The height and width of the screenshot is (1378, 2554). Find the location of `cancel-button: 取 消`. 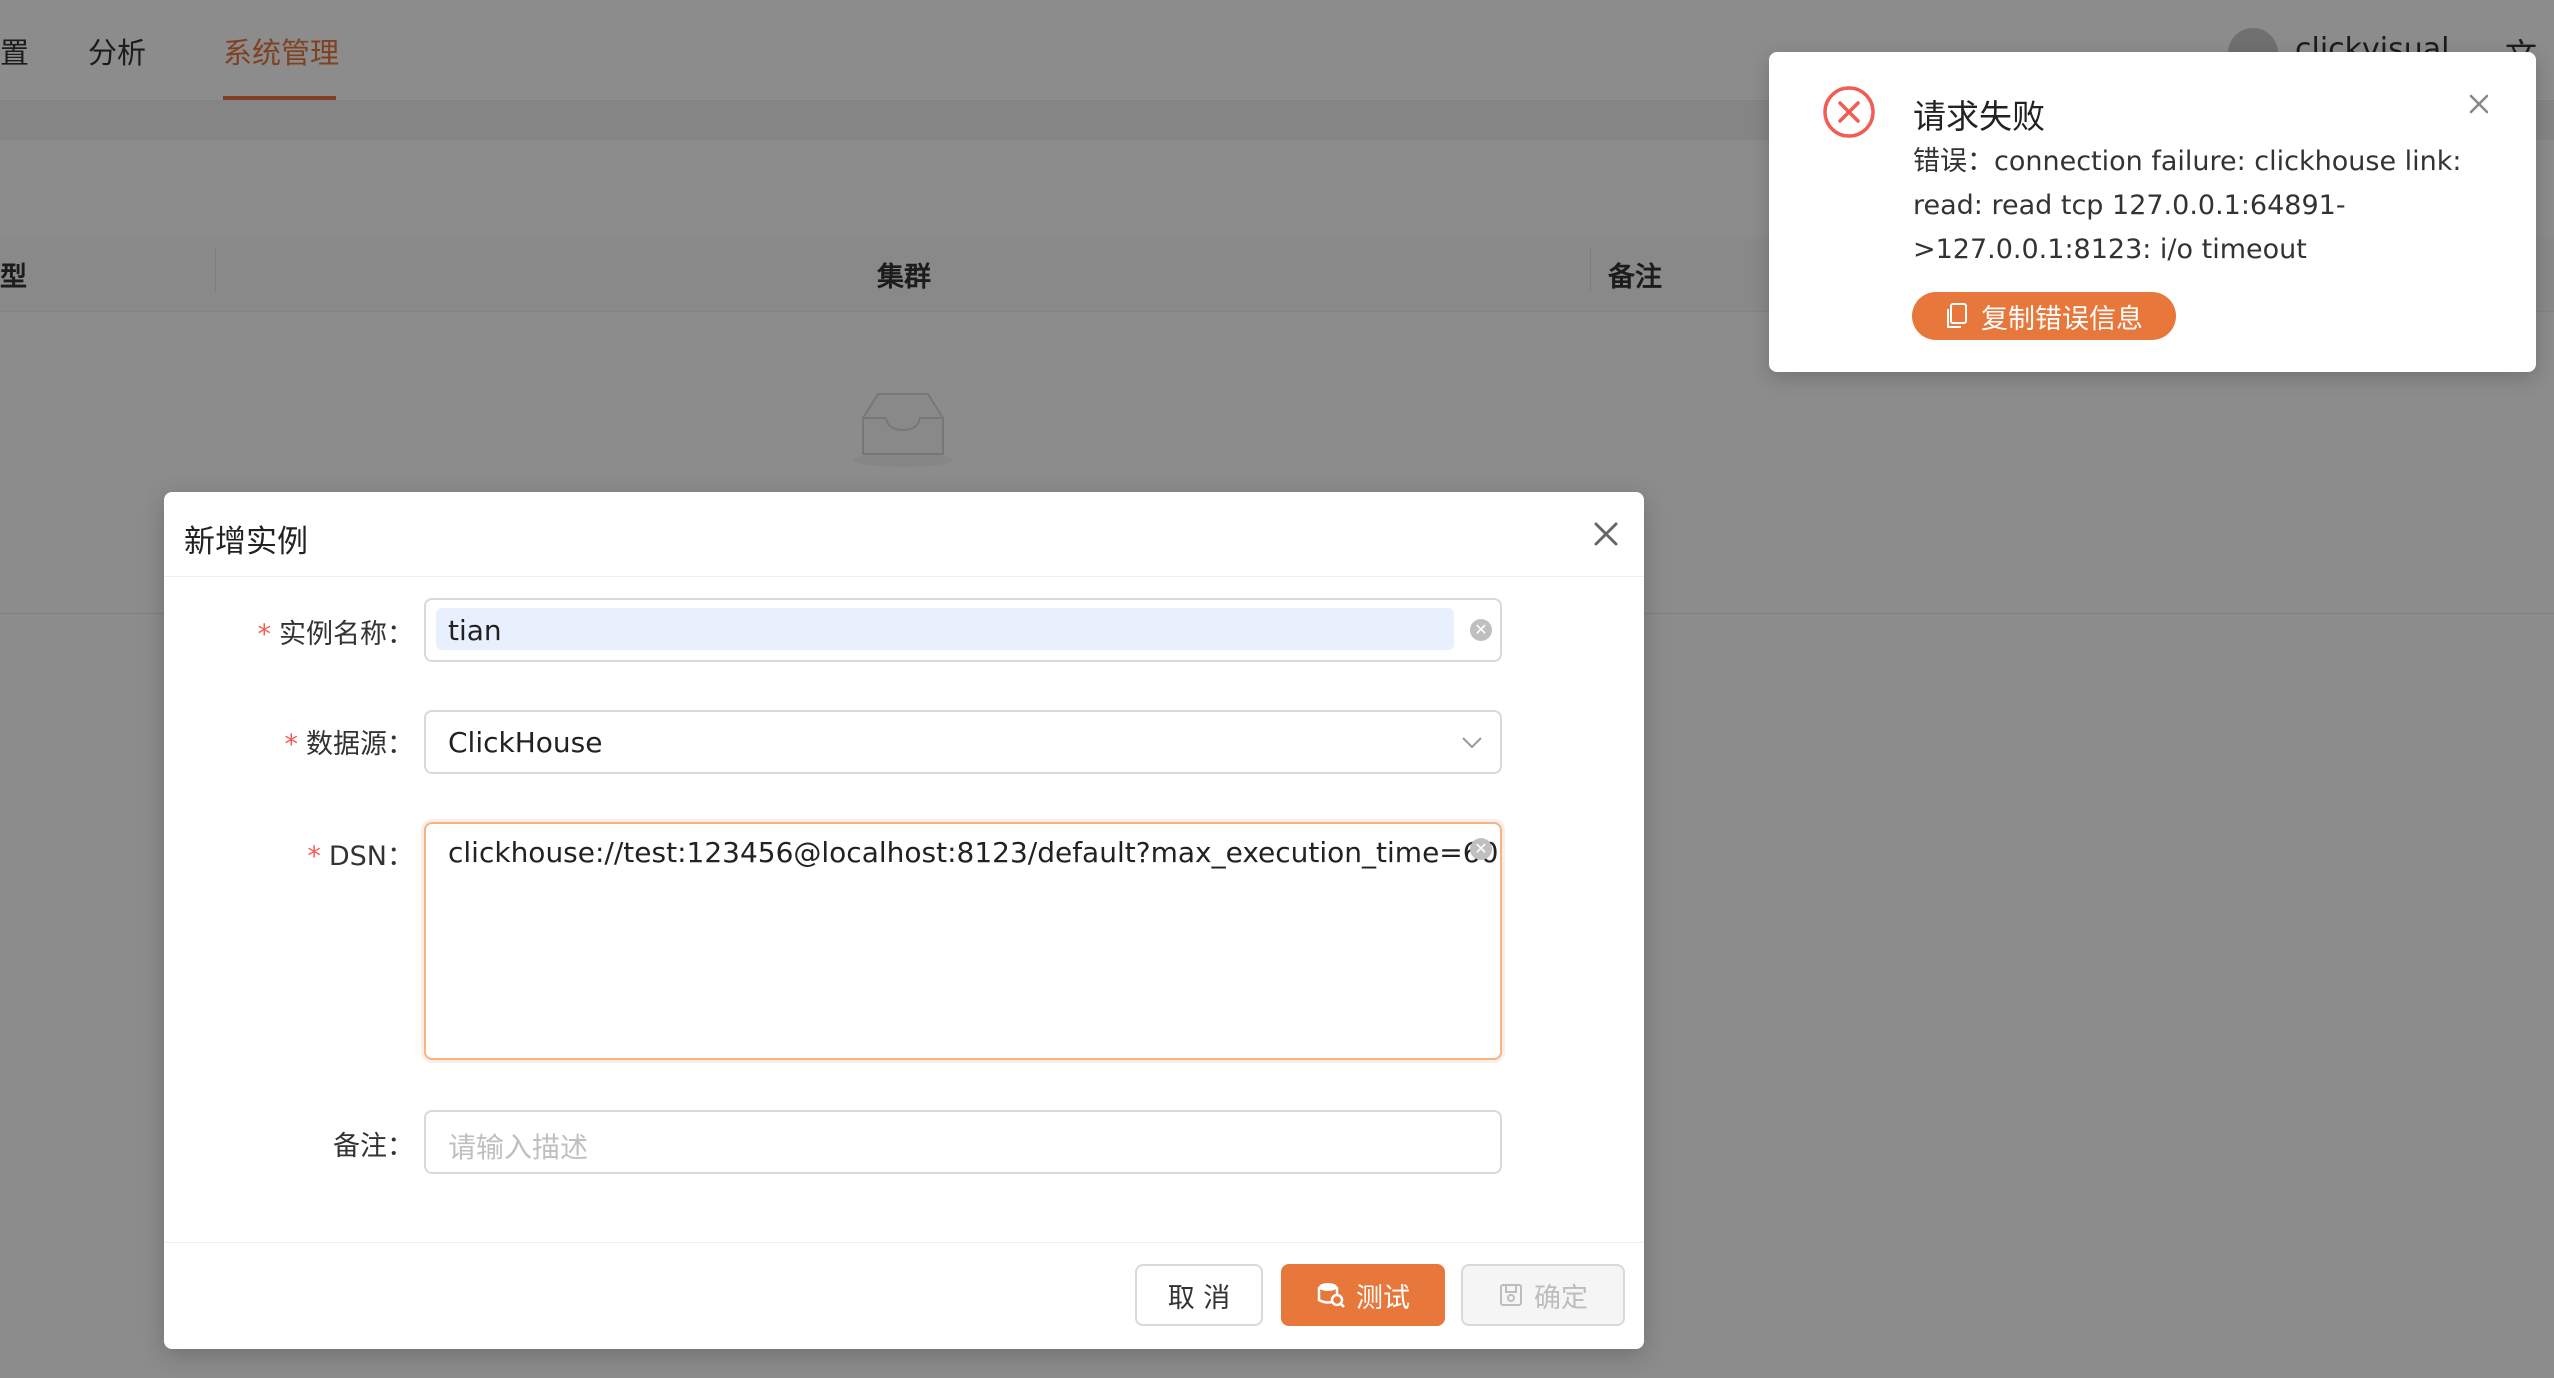

cancel-button: 取 消 is located at coordinates (1199, 1295).